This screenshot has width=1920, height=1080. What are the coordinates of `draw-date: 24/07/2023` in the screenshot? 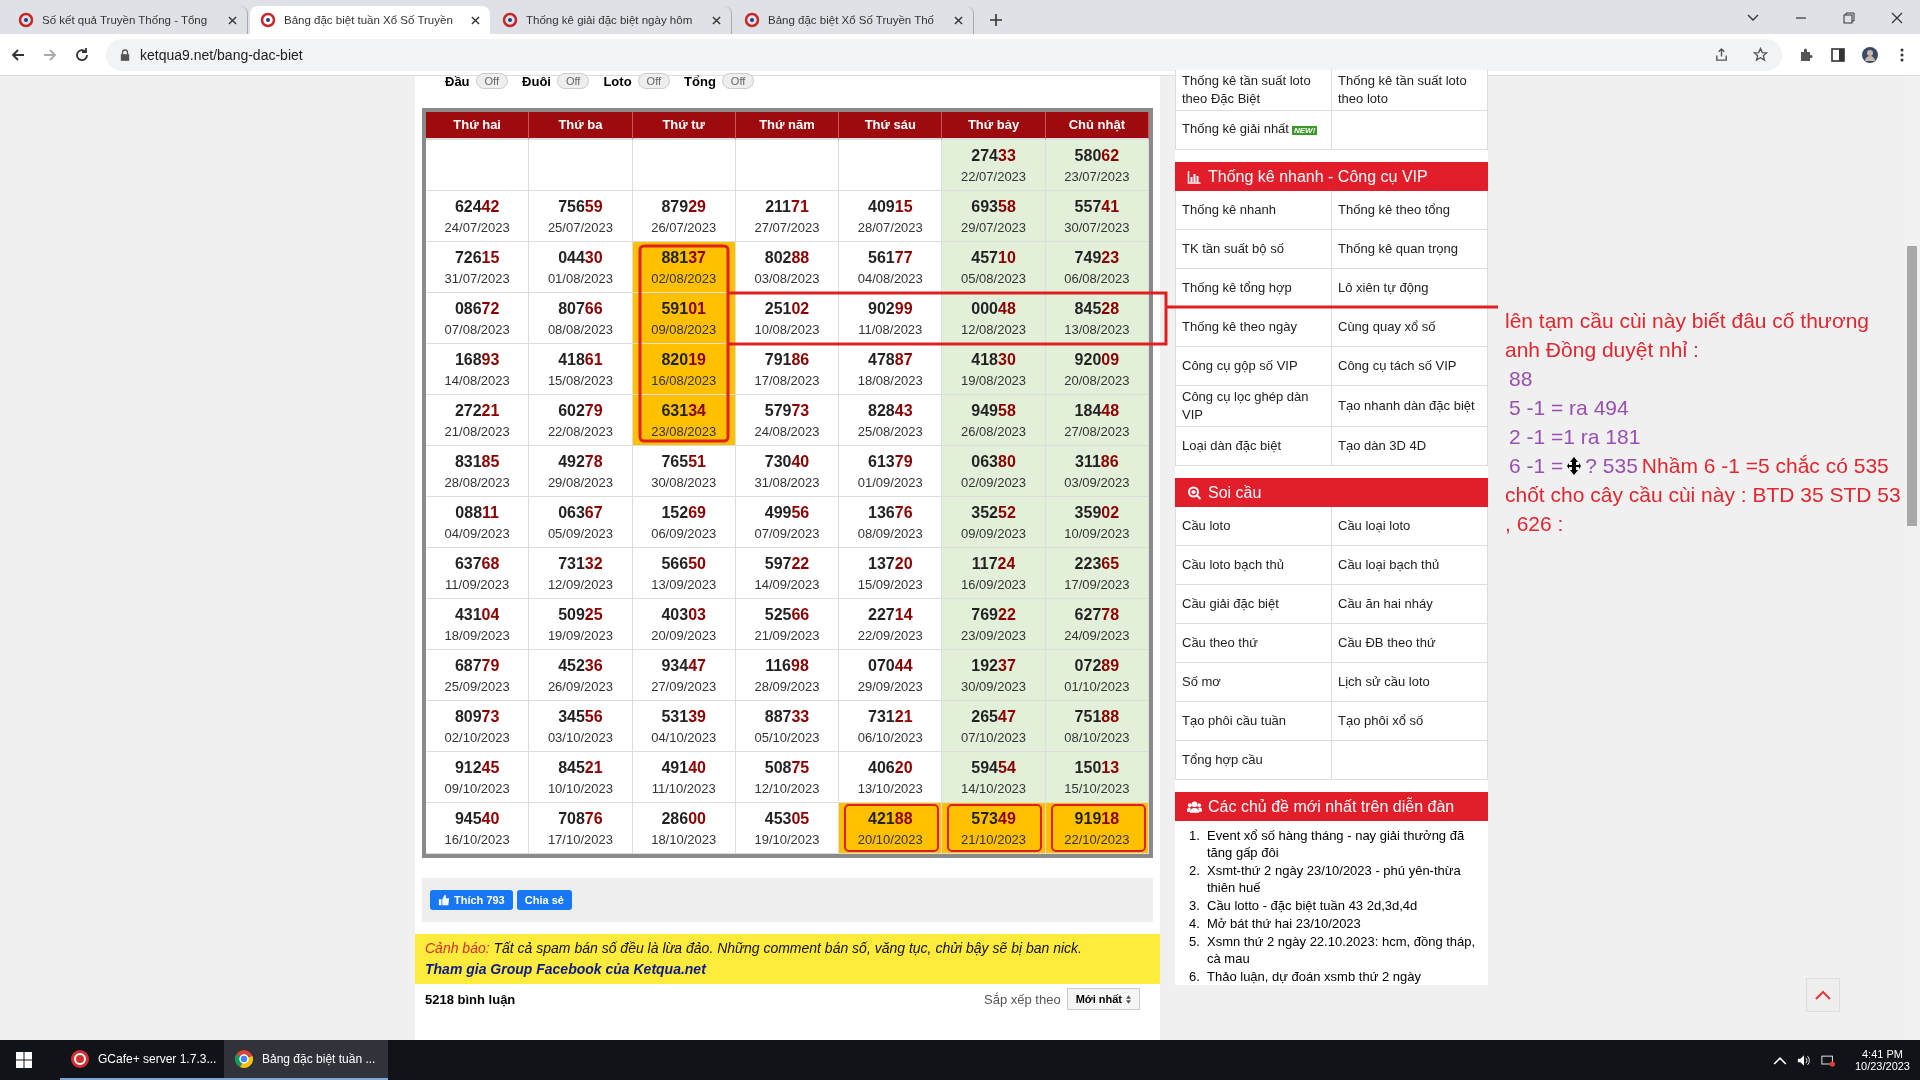 It's located at (477, 227).